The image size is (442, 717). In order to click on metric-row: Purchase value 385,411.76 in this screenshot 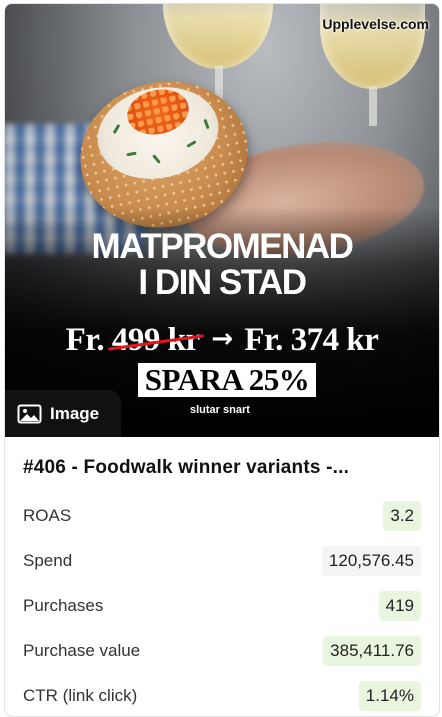, I will do `click(222, 650)`.